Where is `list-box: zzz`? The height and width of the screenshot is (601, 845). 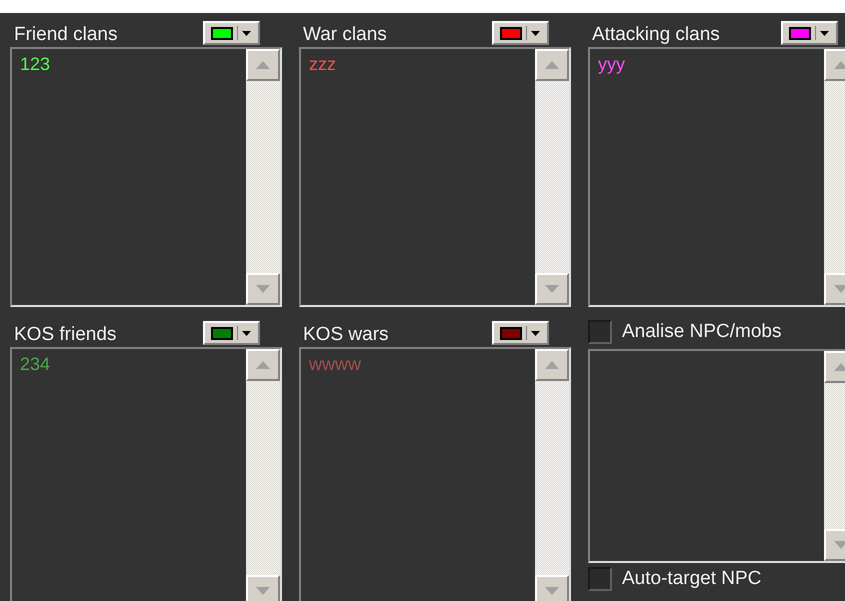 list-box: zzz is located at coordinates (435, 177).